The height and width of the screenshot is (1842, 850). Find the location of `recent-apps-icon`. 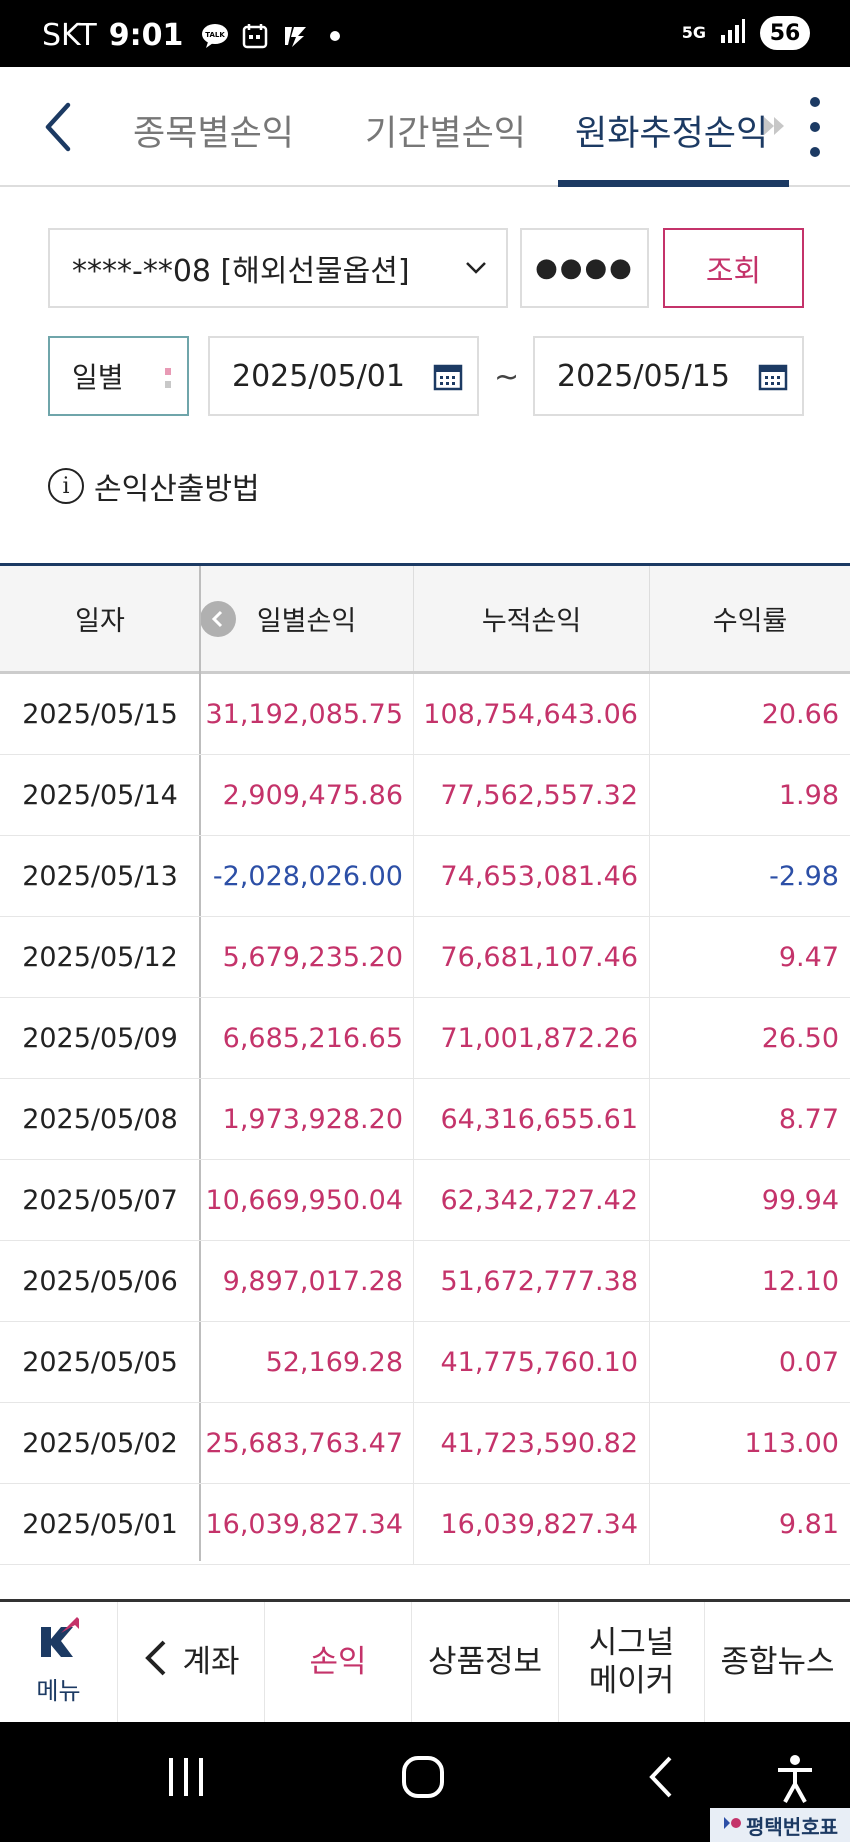

recent-apps-icon is located at coordinates (186, 1779).